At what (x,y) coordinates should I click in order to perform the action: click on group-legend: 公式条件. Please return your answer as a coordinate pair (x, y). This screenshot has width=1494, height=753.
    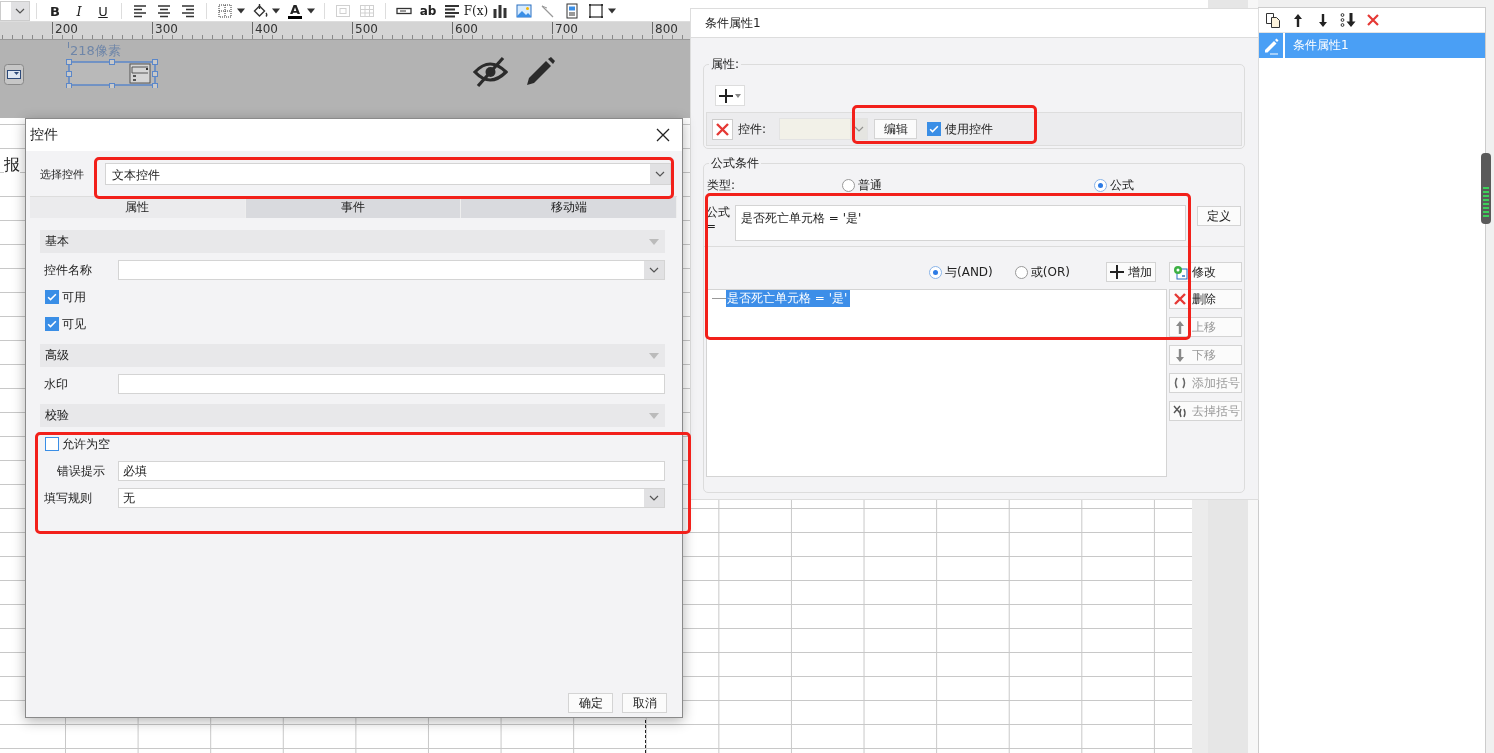
    Looking at the image, I should click on (735, 163).